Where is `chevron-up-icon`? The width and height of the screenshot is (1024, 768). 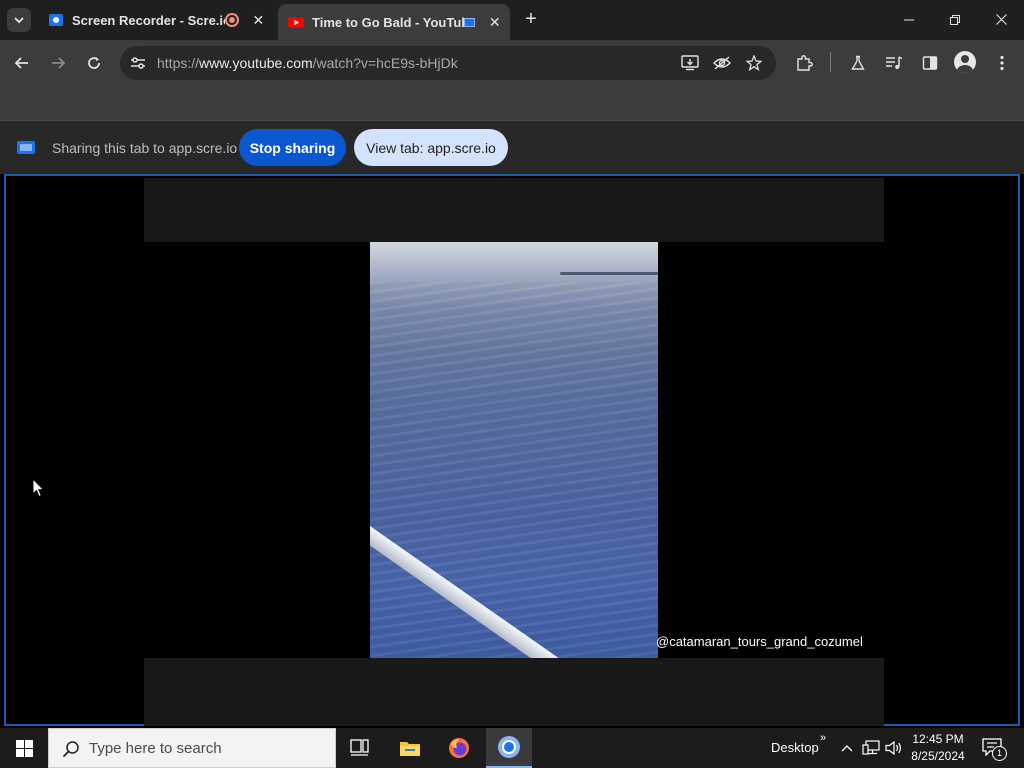 chevron-up-icon is located at coordinates (847, 748).